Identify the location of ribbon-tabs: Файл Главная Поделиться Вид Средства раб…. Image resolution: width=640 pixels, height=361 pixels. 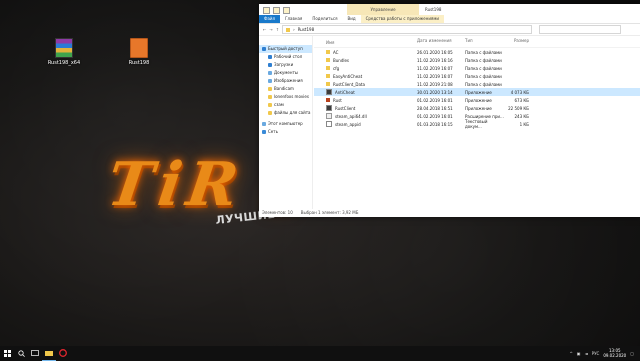
(449, 19).